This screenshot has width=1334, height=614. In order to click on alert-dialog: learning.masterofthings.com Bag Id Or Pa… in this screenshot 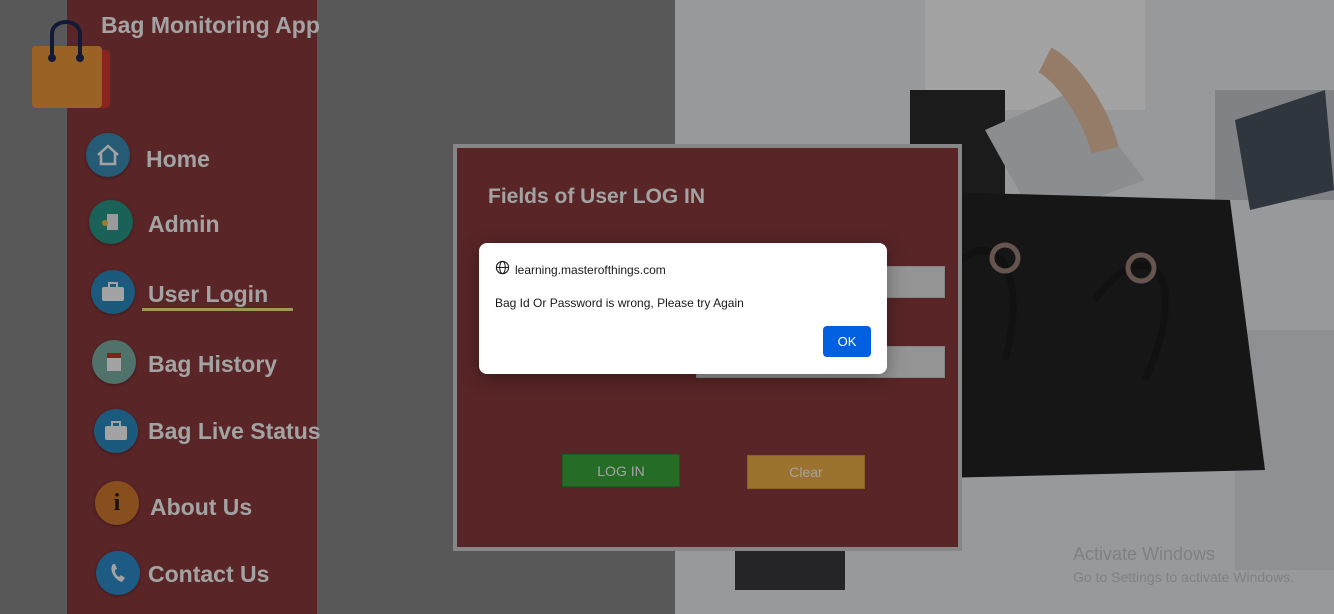, I will do `click(683, 308)`.